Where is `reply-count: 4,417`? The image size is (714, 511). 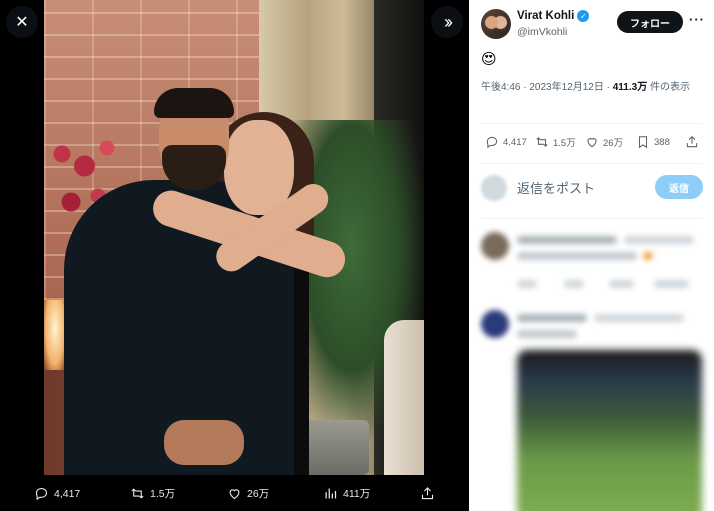
reply-count: 4,417 is located at coordinates (515, 142).